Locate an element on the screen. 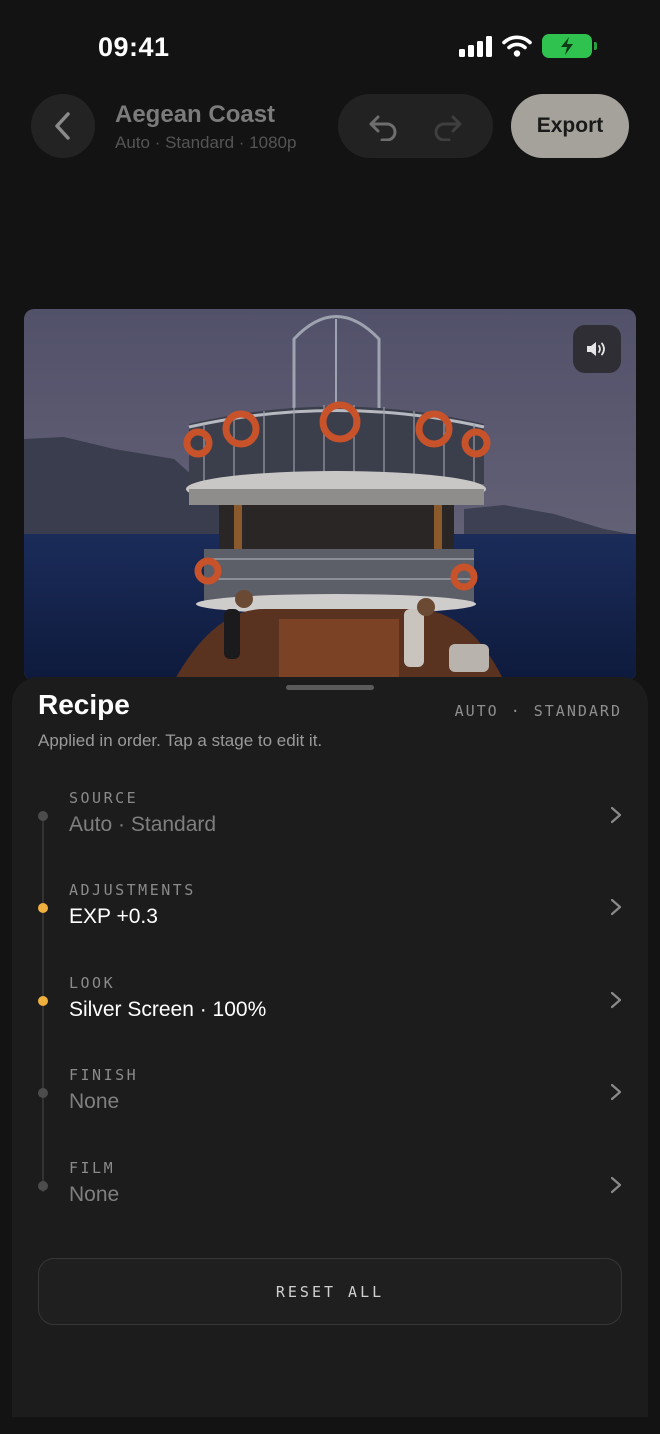 The height and width of the screenshot is (1434, 660). stage-value: Auto · Standard is located at coordinates (143, 824).